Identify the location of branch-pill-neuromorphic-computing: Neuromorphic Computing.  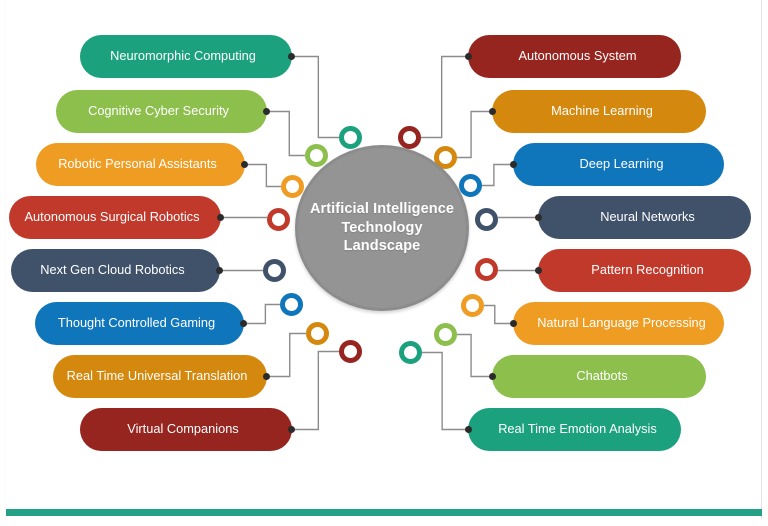
(186, 56).